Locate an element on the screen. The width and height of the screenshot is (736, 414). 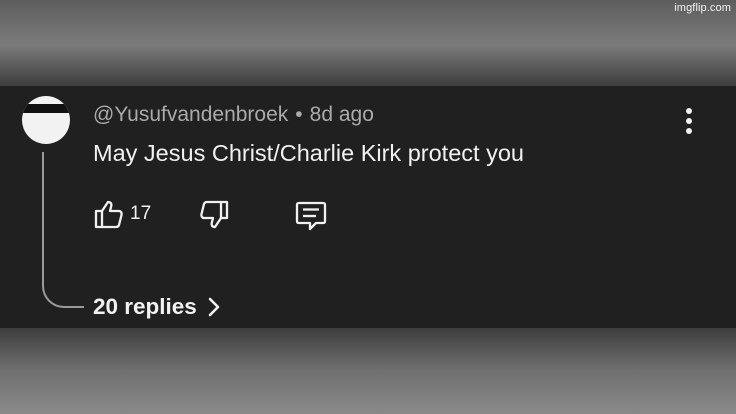
more-options-button is located at coordinates (689, 122).